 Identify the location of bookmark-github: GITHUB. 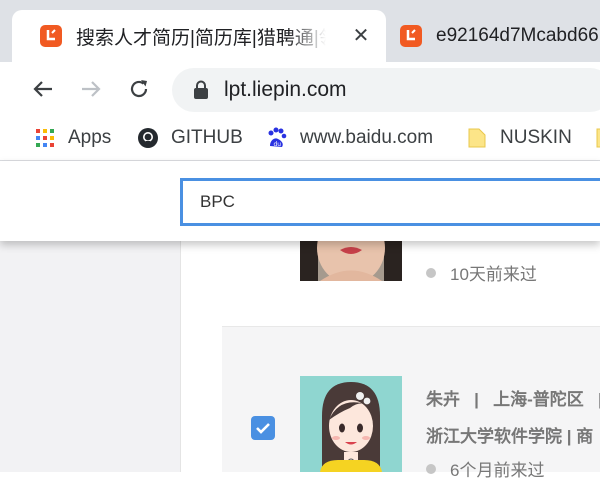
(190, 138).